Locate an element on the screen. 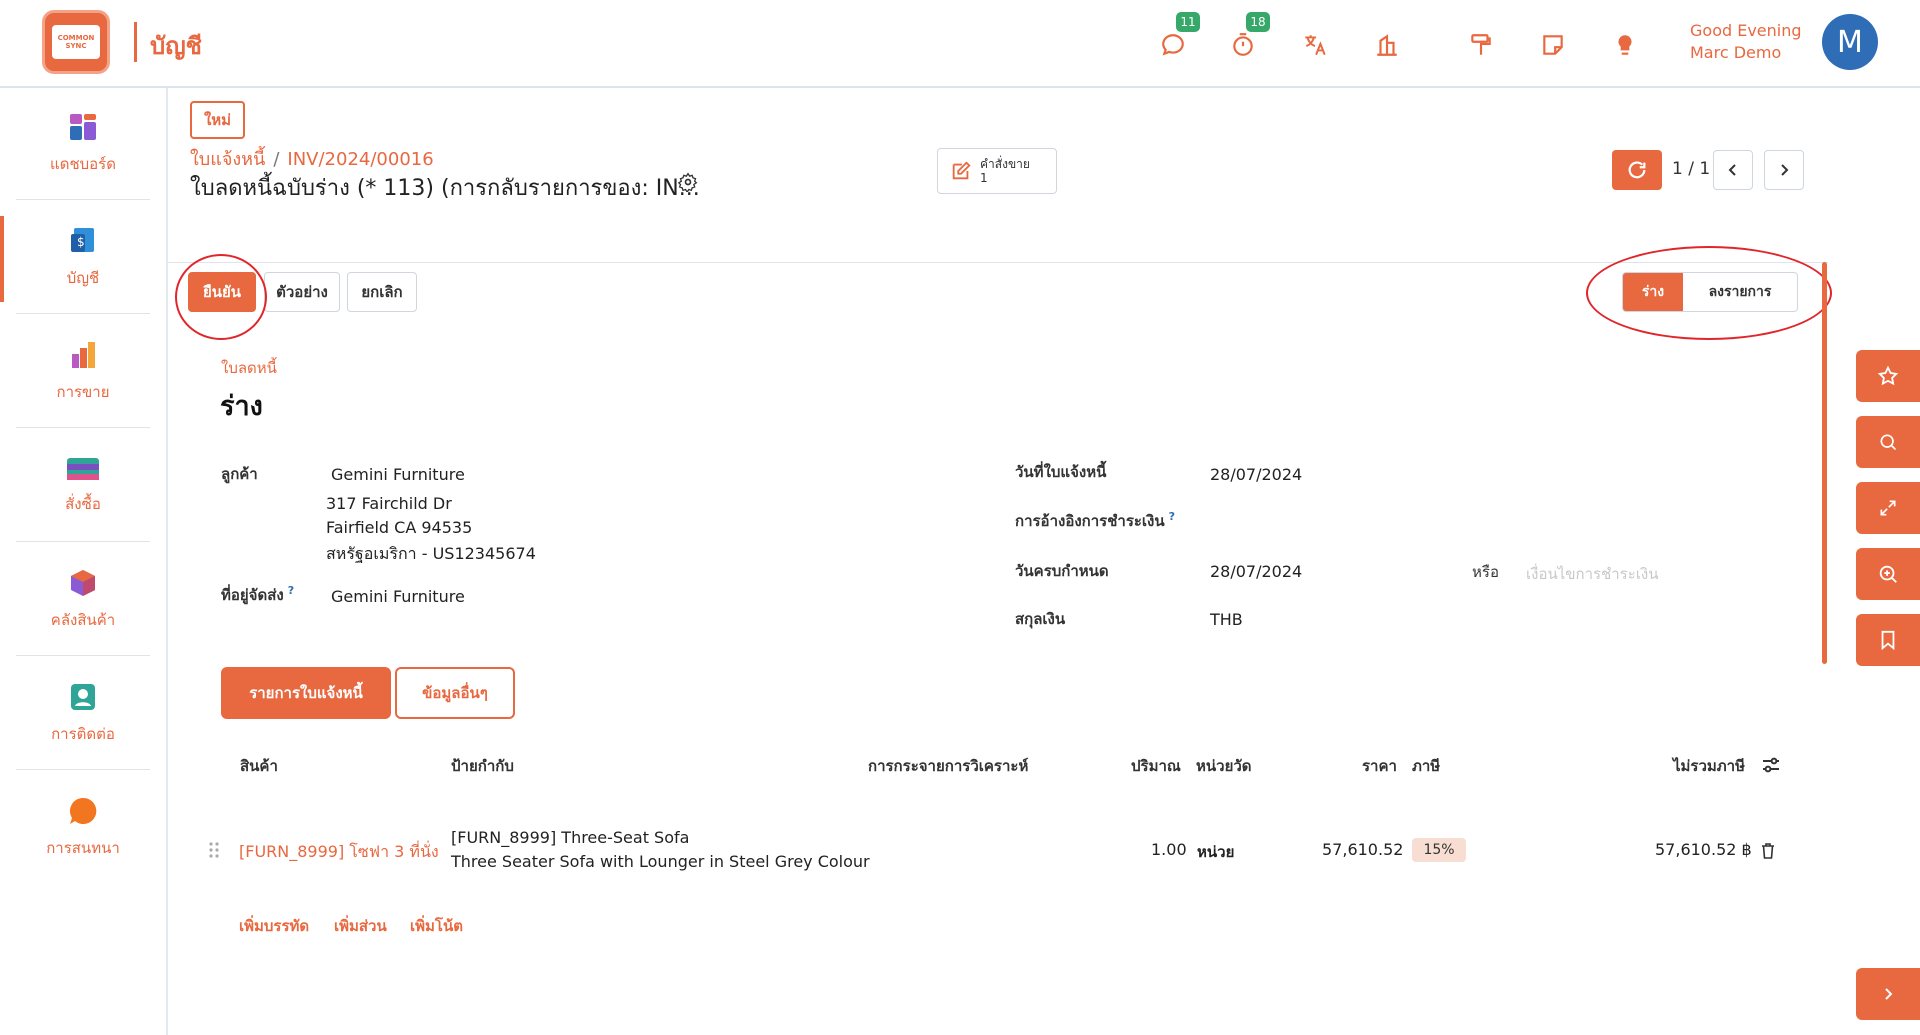 Image resolution: width=1920 pixels, height=1035 pixels. notes-button is located at coordinates (1553, 45).